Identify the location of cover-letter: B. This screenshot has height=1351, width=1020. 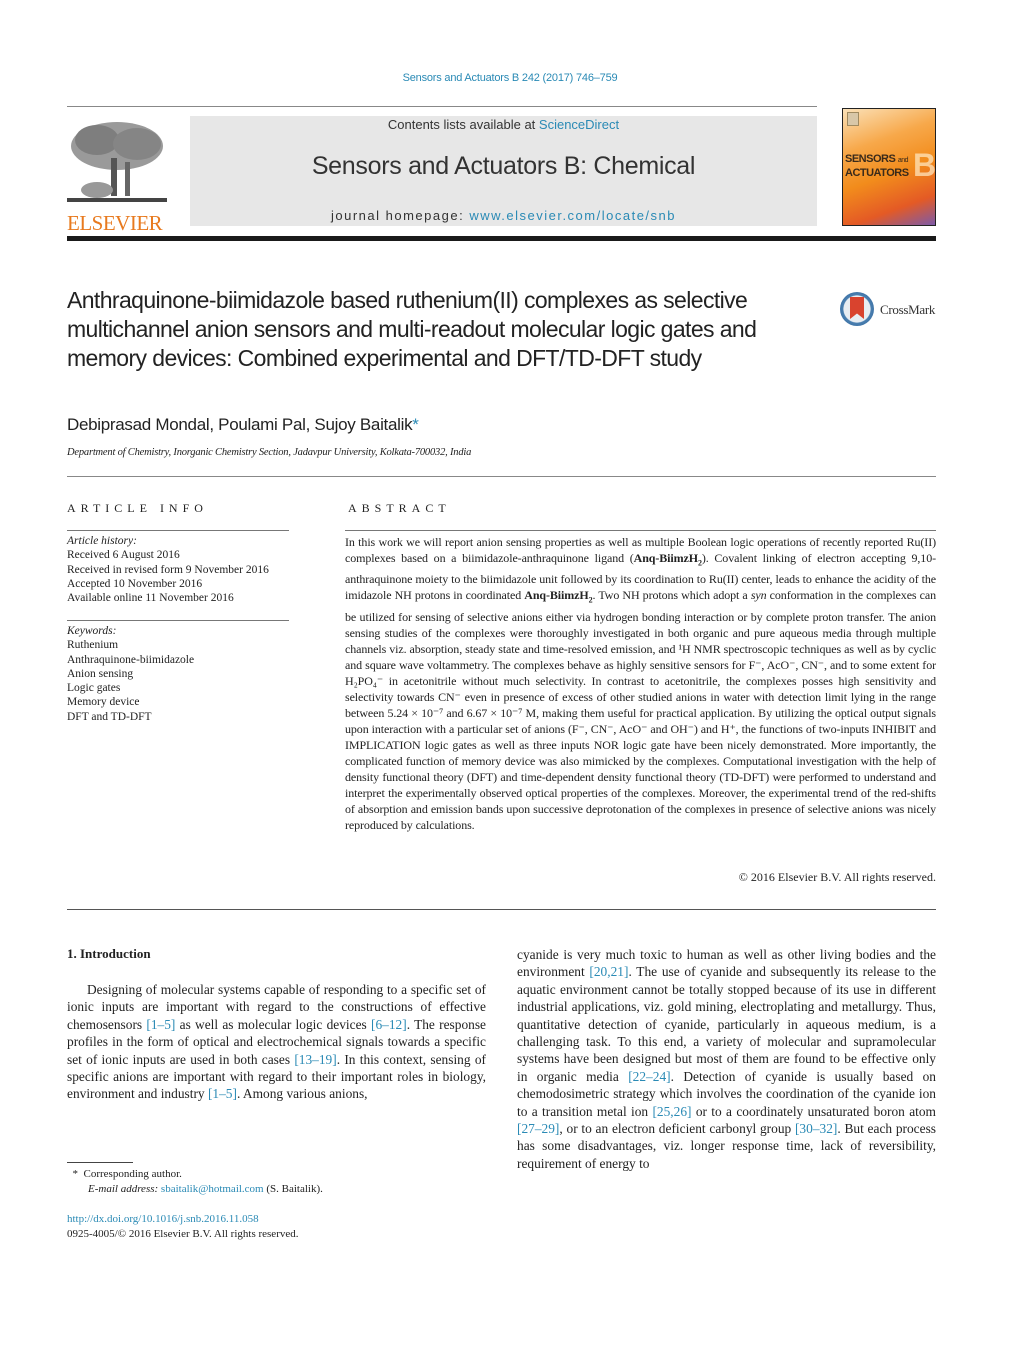
(924, 165).